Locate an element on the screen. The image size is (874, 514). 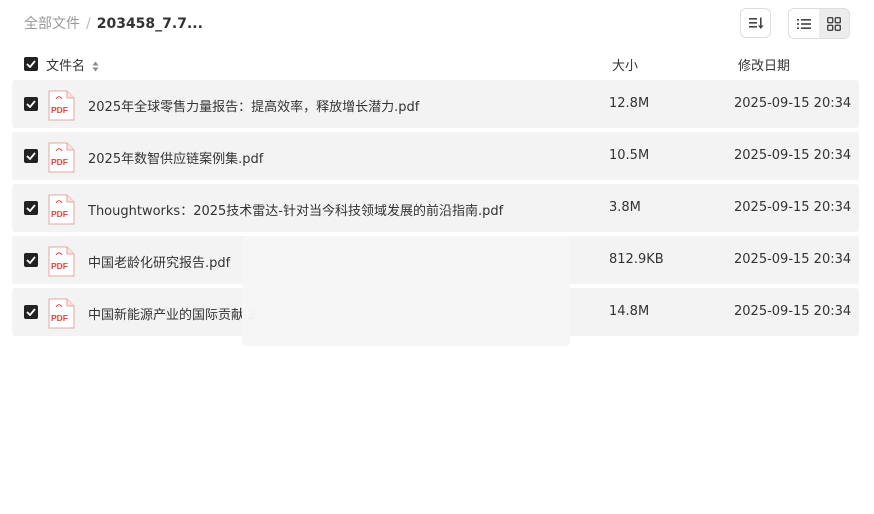
list-view-icon is located at coordinates (804, 23).